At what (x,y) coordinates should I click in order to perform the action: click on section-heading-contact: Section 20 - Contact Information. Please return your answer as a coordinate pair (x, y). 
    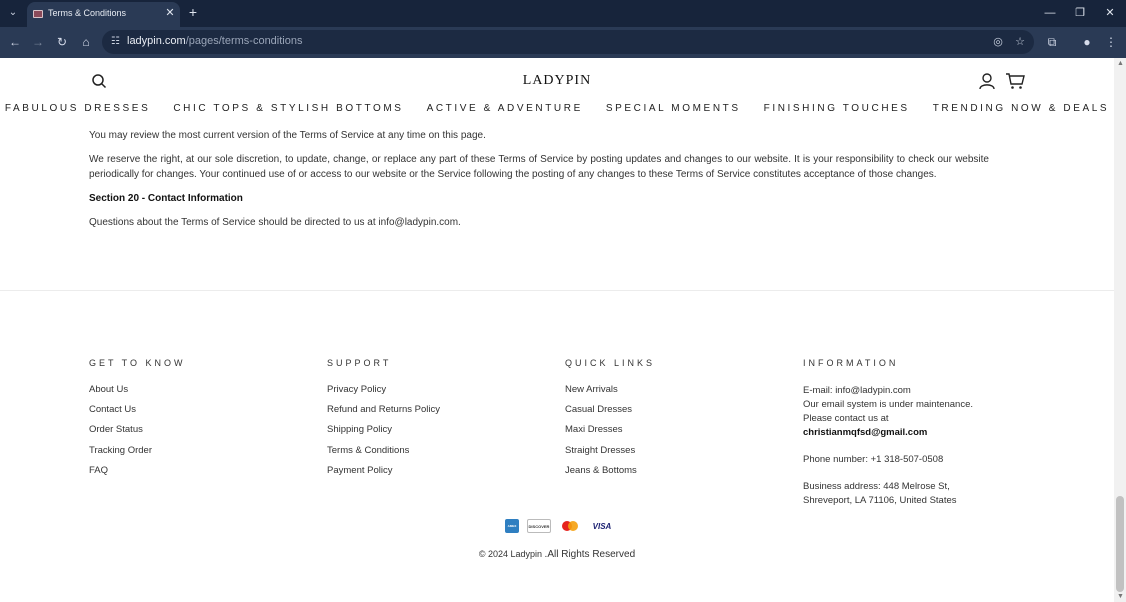
    Looking at the image, I should click on (166, 198).